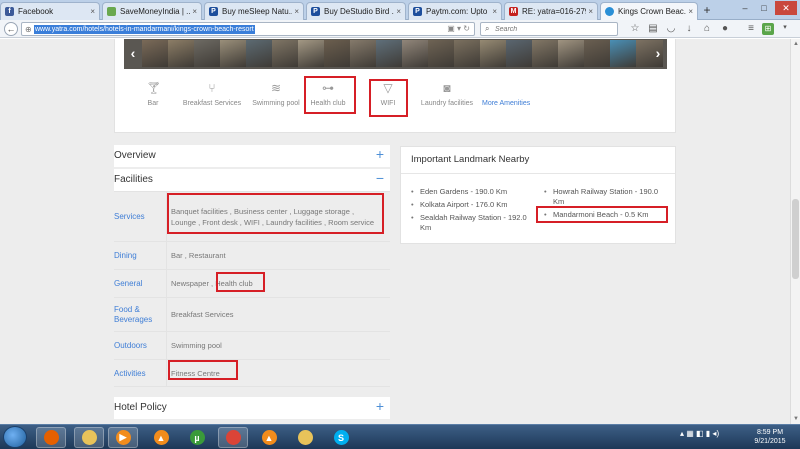  Describe the element at coordinates (388, 98) in the screenshot. I see `highlight-wifi` at that location.